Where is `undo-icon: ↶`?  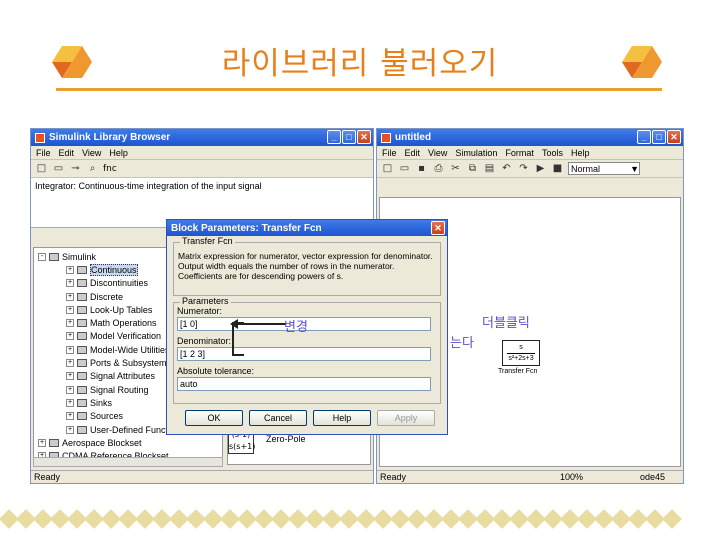 undo-icon: ↶ is located at coordinates (506, 169).